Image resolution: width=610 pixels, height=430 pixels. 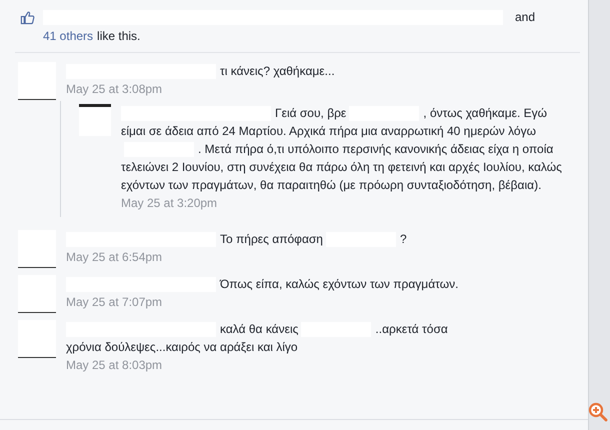 What do you see at coordinates (169, 203) in the screenshot?
I see `comment-timestamp: May 25 at 3:20pm` at bounding box center [169, 203].